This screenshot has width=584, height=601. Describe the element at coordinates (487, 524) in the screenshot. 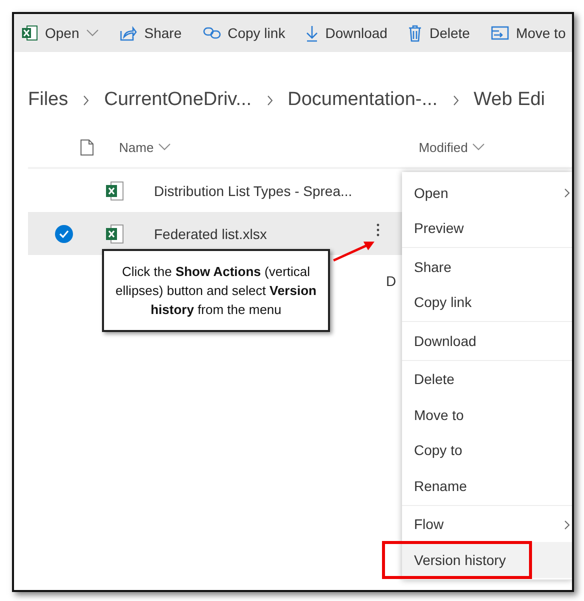

I see `menu-item: Flow` at that location.